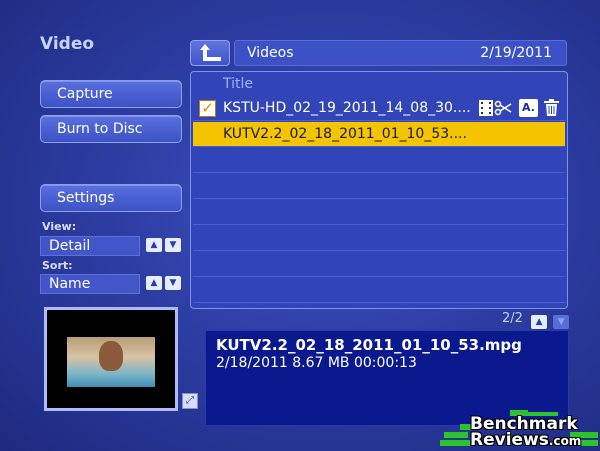 This screenshot has width=600, height=451. I want to click on watermark-suffix: .com, so click(565, 441).